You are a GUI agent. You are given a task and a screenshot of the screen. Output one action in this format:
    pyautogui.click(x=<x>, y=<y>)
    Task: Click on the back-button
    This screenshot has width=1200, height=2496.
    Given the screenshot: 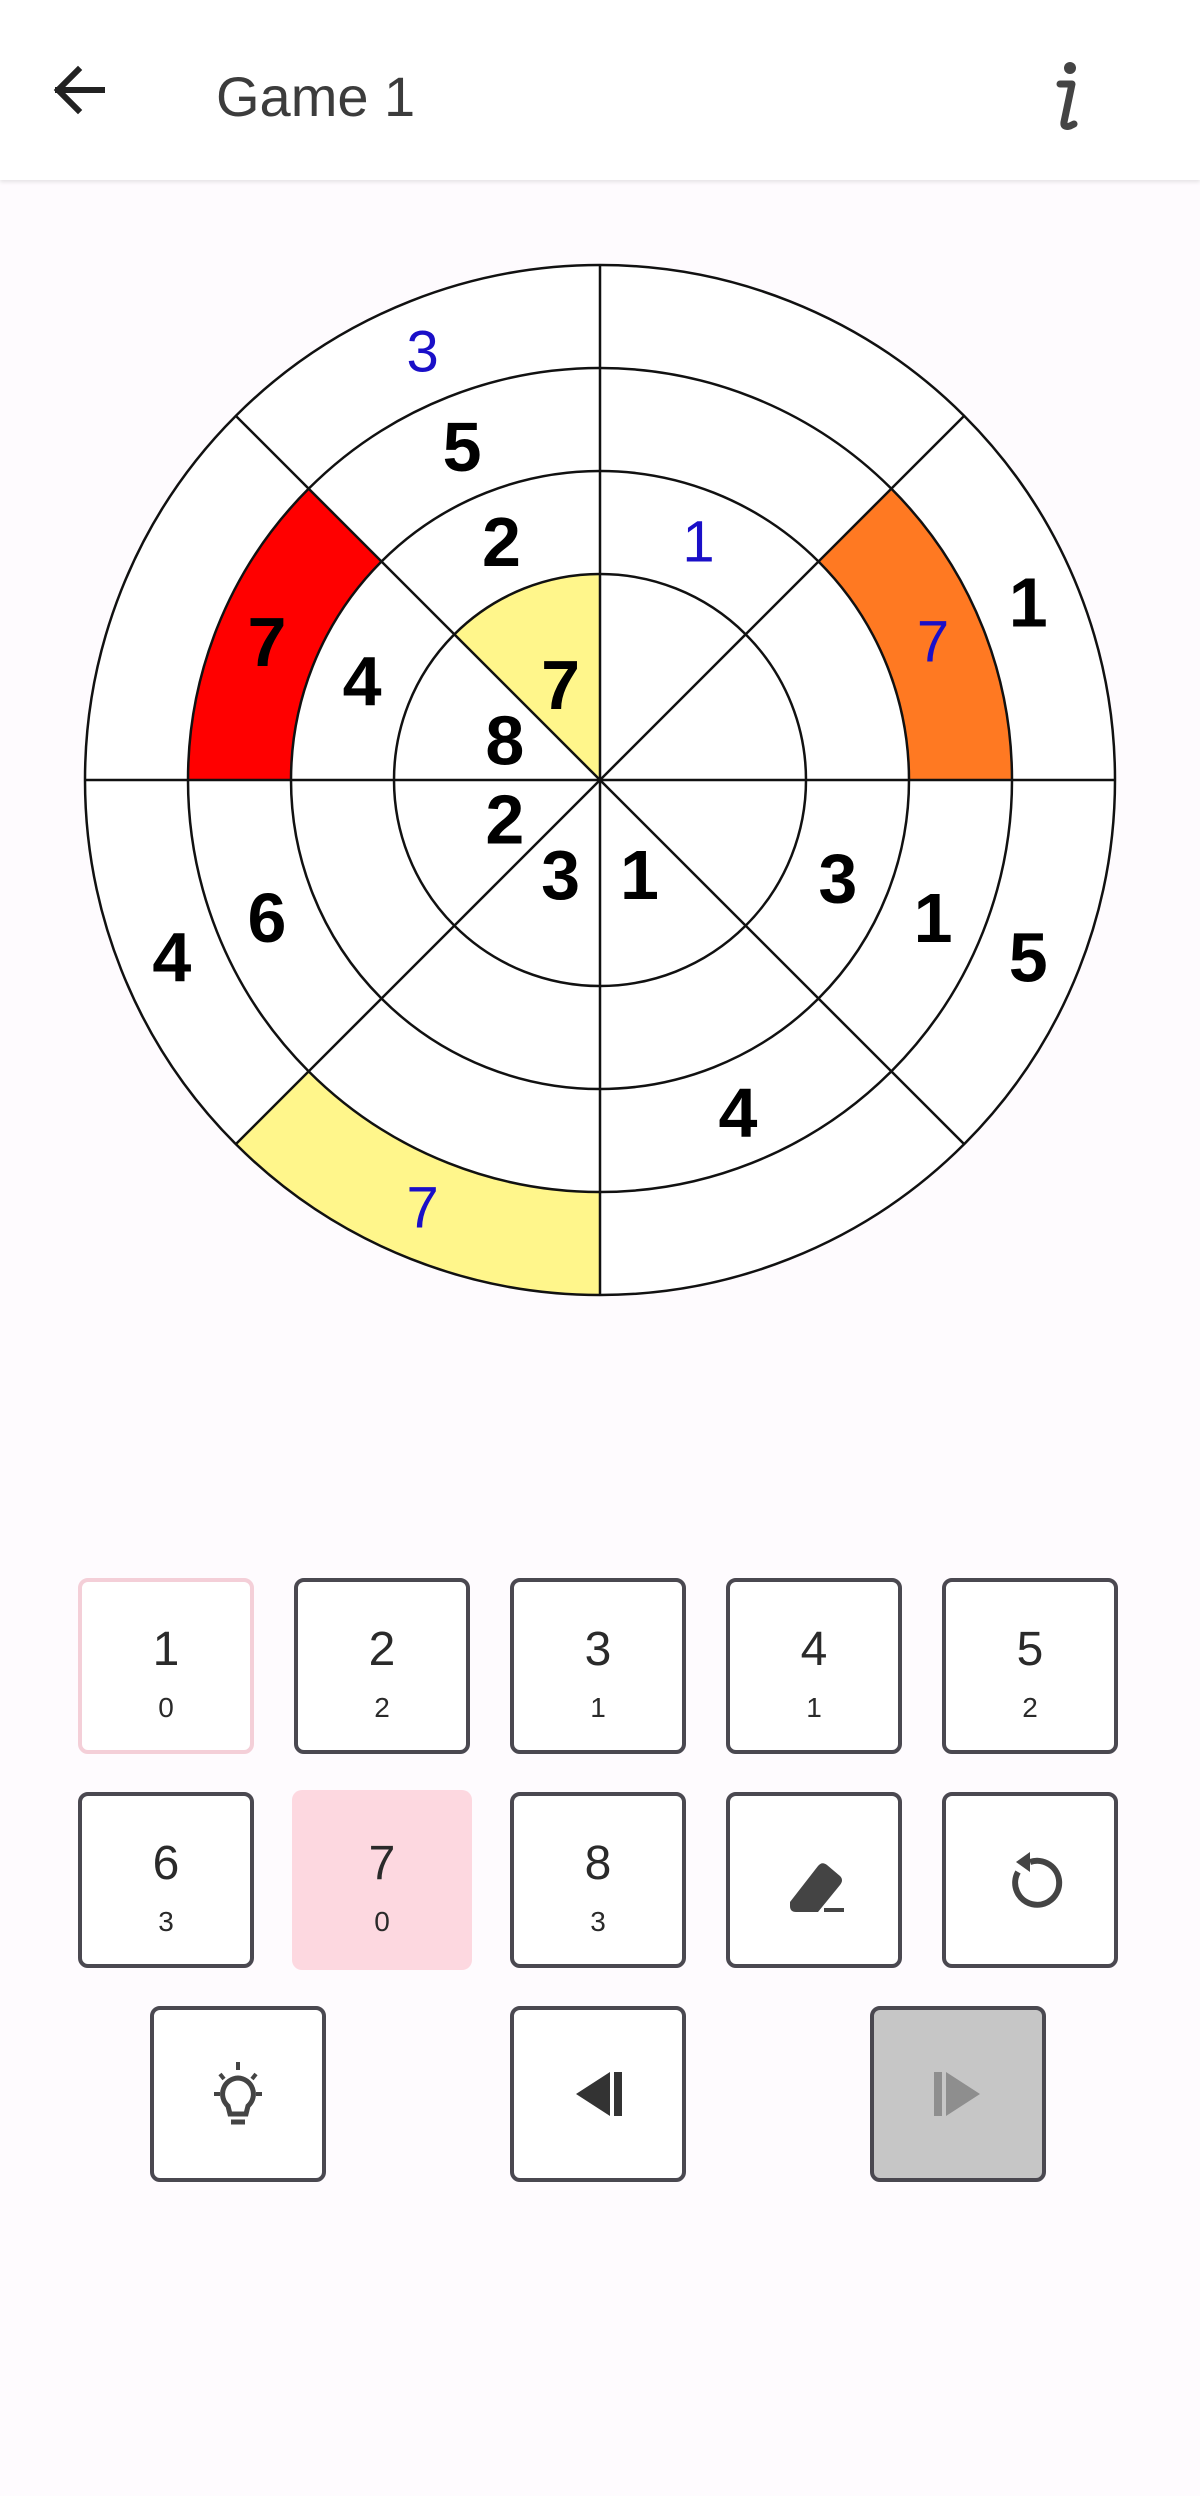 What is the action you would take?
    pyautogui.click(x=85, y=90)
    